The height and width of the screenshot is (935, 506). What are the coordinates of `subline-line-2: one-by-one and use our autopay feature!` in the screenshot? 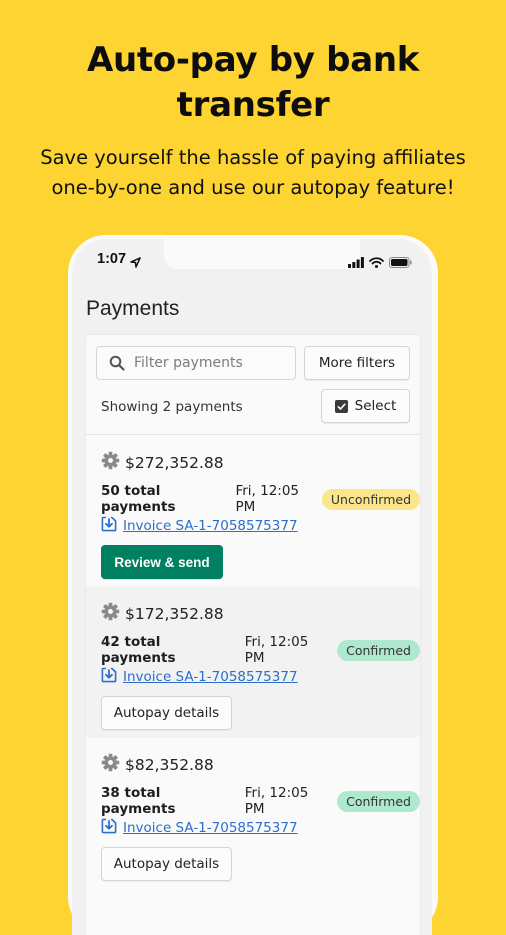 It's located at (253, 187).